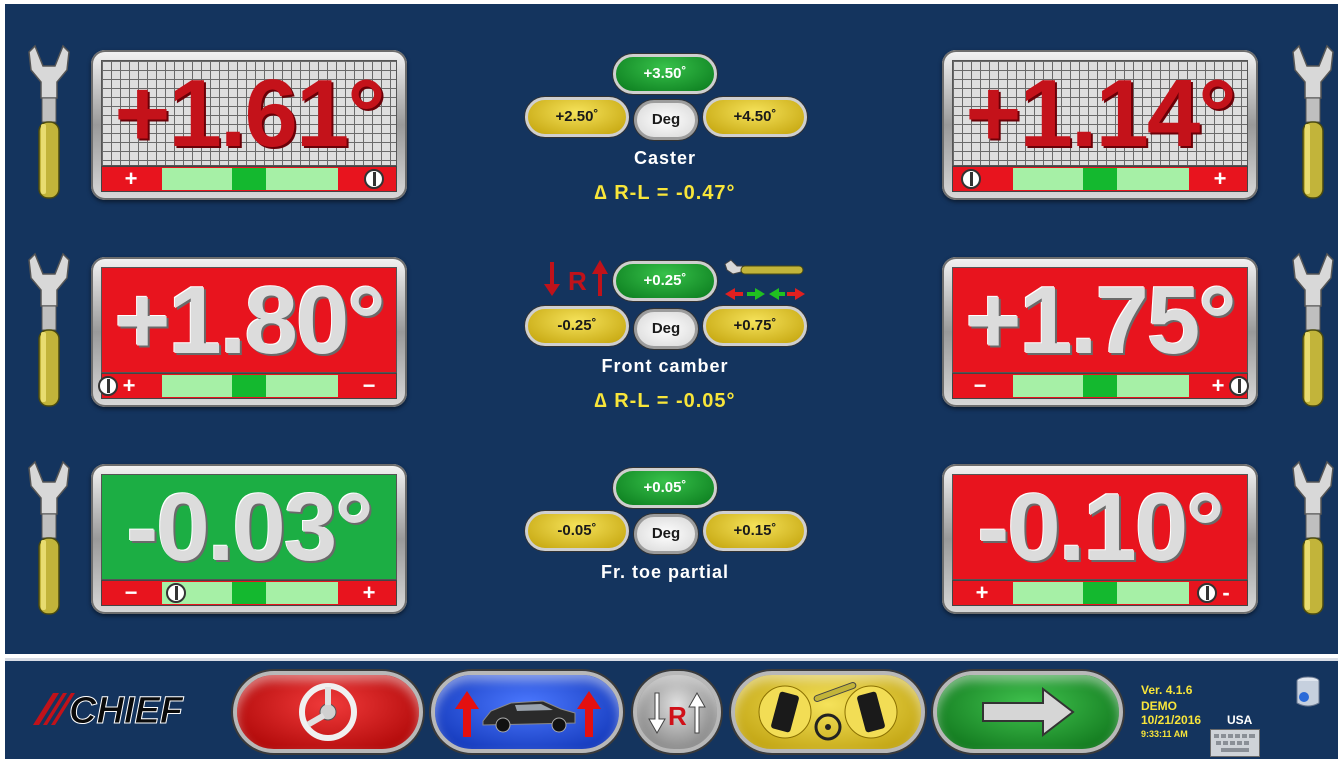 The width and height of the screenshot is (1343, 759). I want to click on caster-right-value: +1.14°, so click(1100, 113).